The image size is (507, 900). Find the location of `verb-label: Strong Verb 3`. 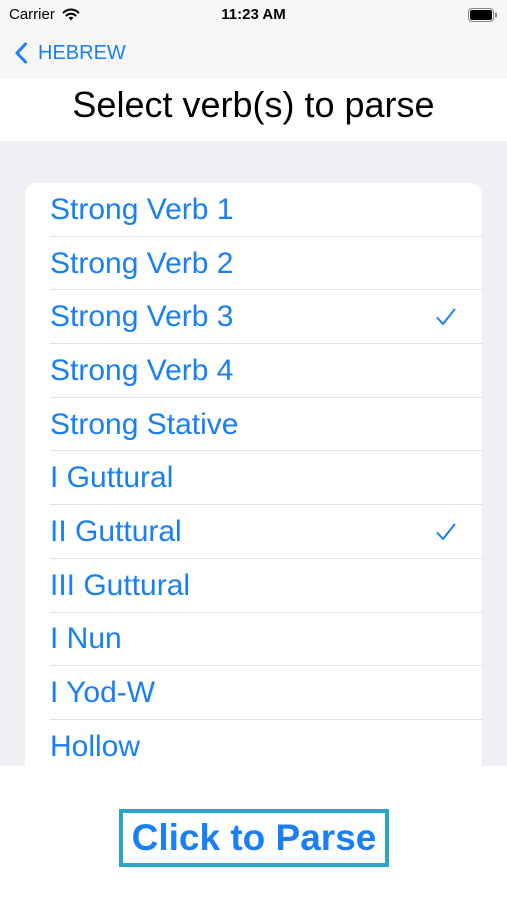

verb-label: Strong Verb 3 is located at coordinates (142, 317).